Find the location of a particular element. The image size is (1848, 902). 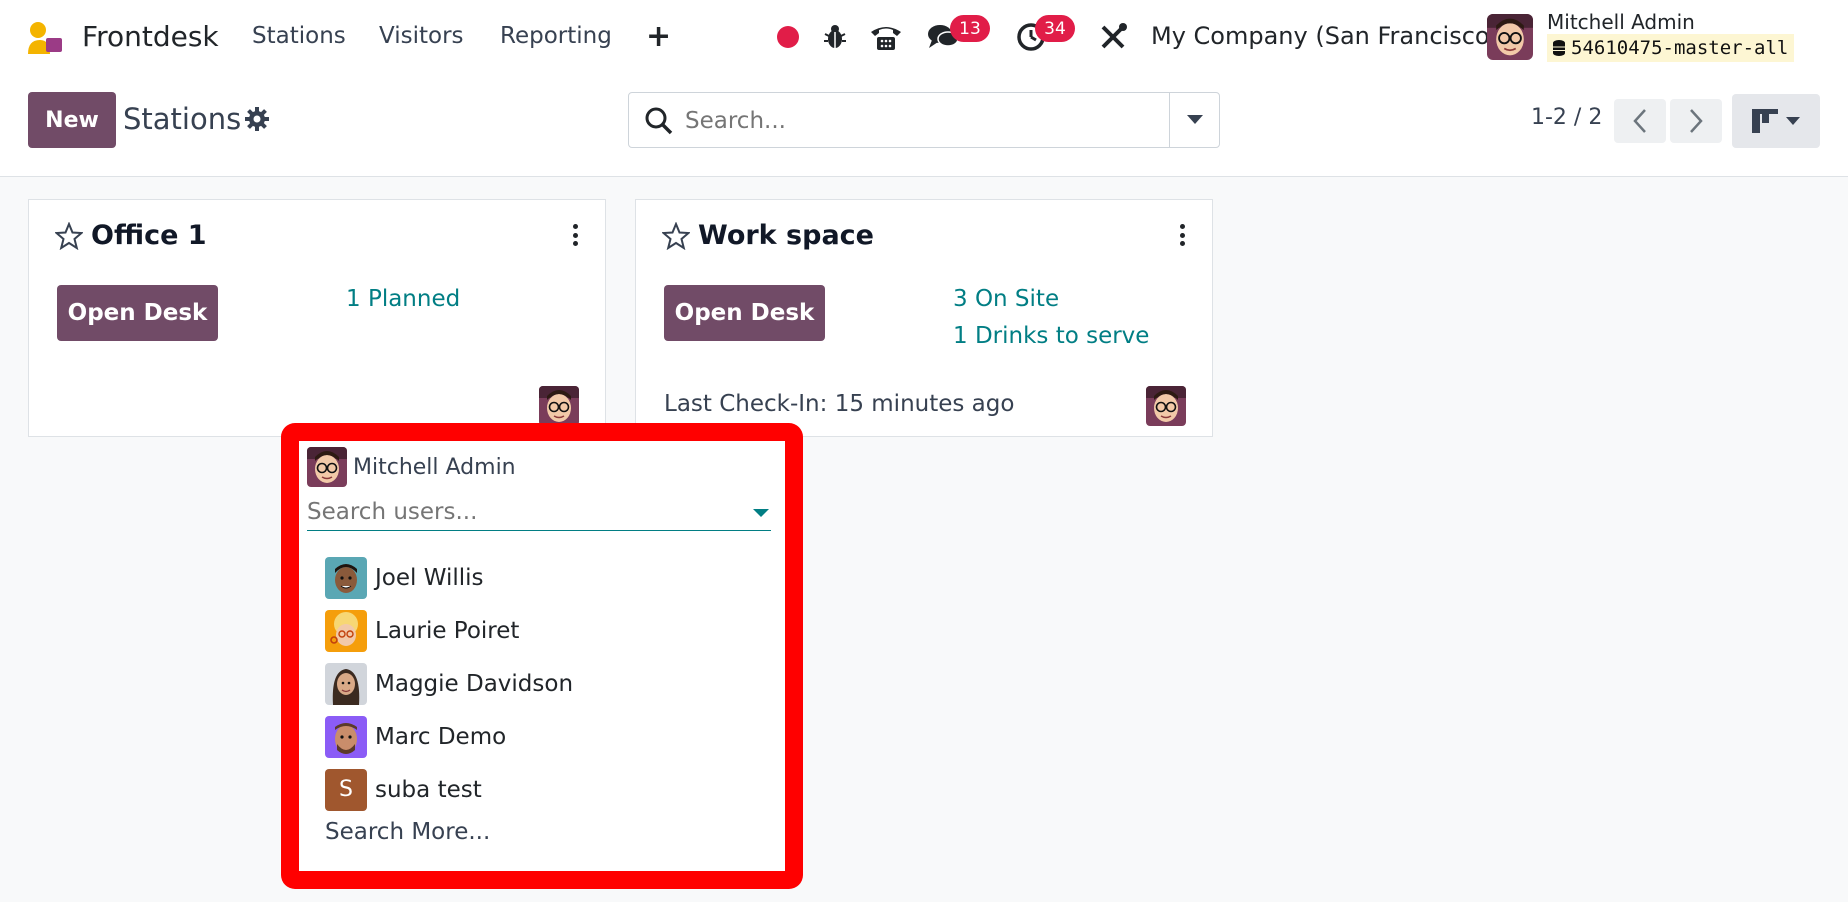

messages-count-badge: 13 is located at coordinates (970, 28).